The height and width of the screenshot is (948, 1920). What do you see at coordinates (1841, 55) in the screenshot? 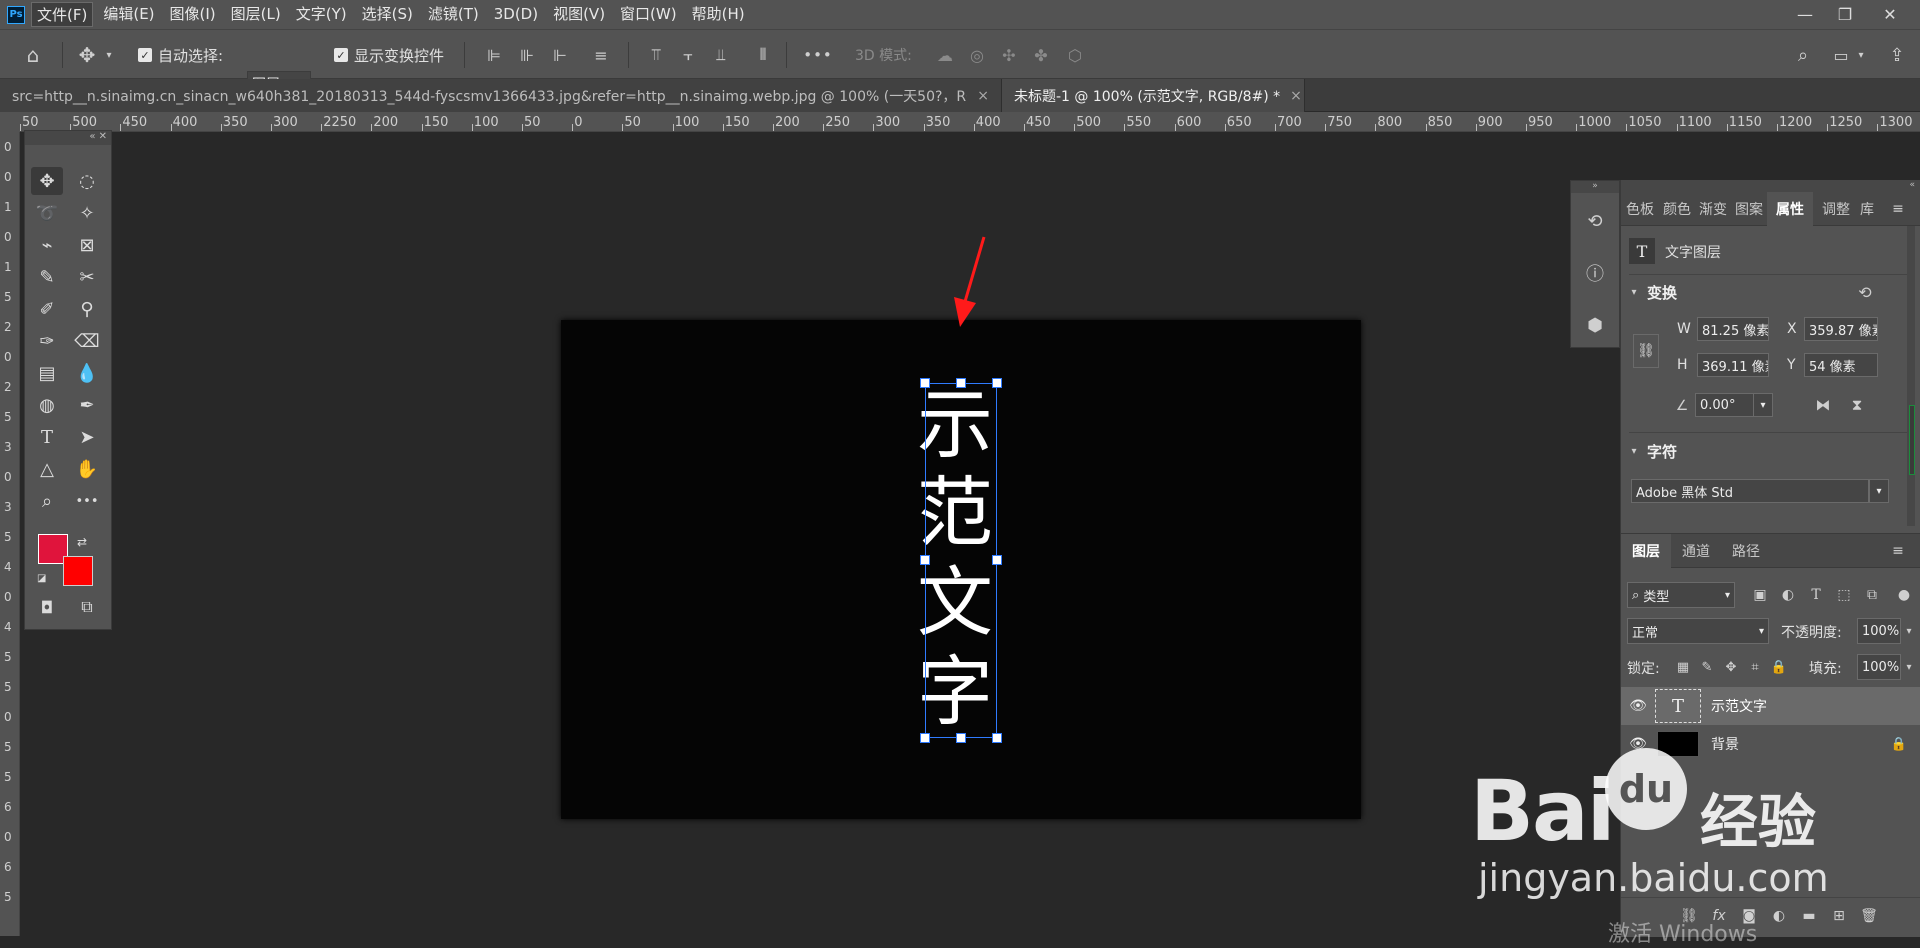
I see `workspace-icon: ▭` at bounding box center [1841, 55].